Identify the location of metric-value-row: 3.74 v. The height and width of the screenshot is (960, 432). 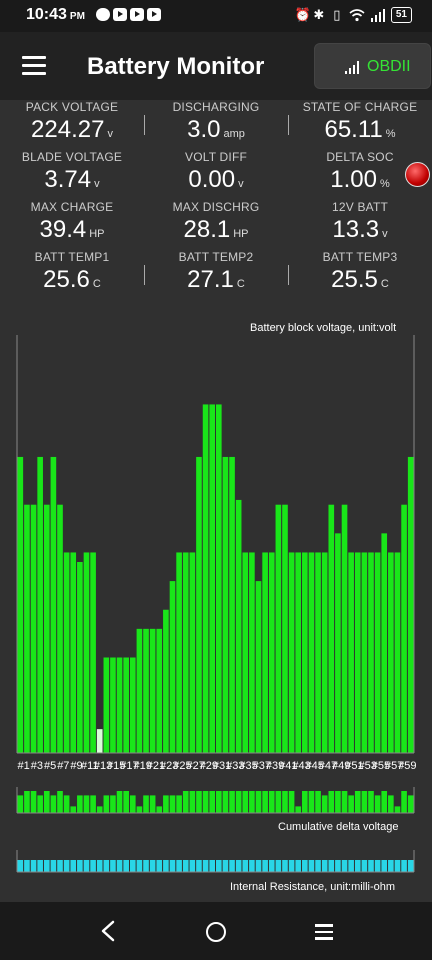
(72, 180).